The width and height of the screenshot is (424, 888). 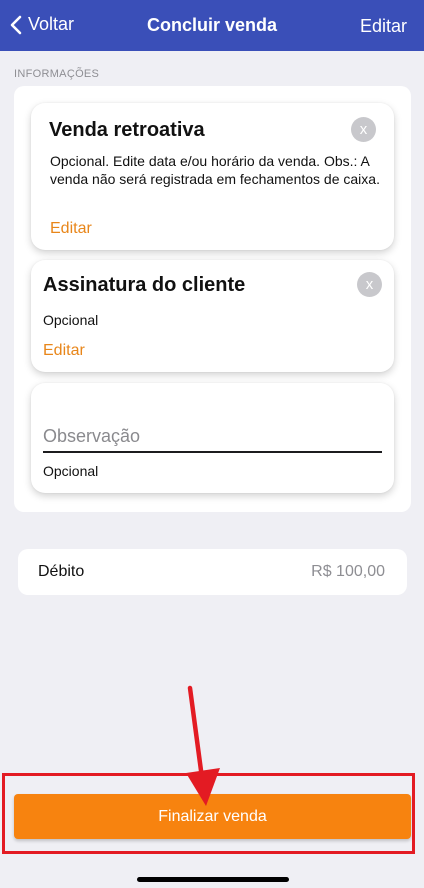 What do you see at coordinates (383, 26) in the screenshot?
I see `edit-button: Editar` at bounding box center [383, 26].